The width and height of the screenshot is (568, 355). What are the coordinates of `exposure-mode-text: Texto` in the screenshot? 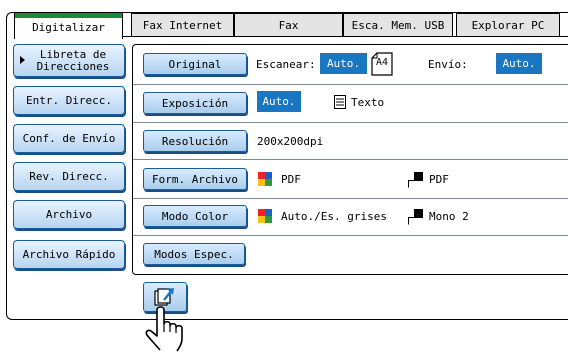 It's located at (368, 102).